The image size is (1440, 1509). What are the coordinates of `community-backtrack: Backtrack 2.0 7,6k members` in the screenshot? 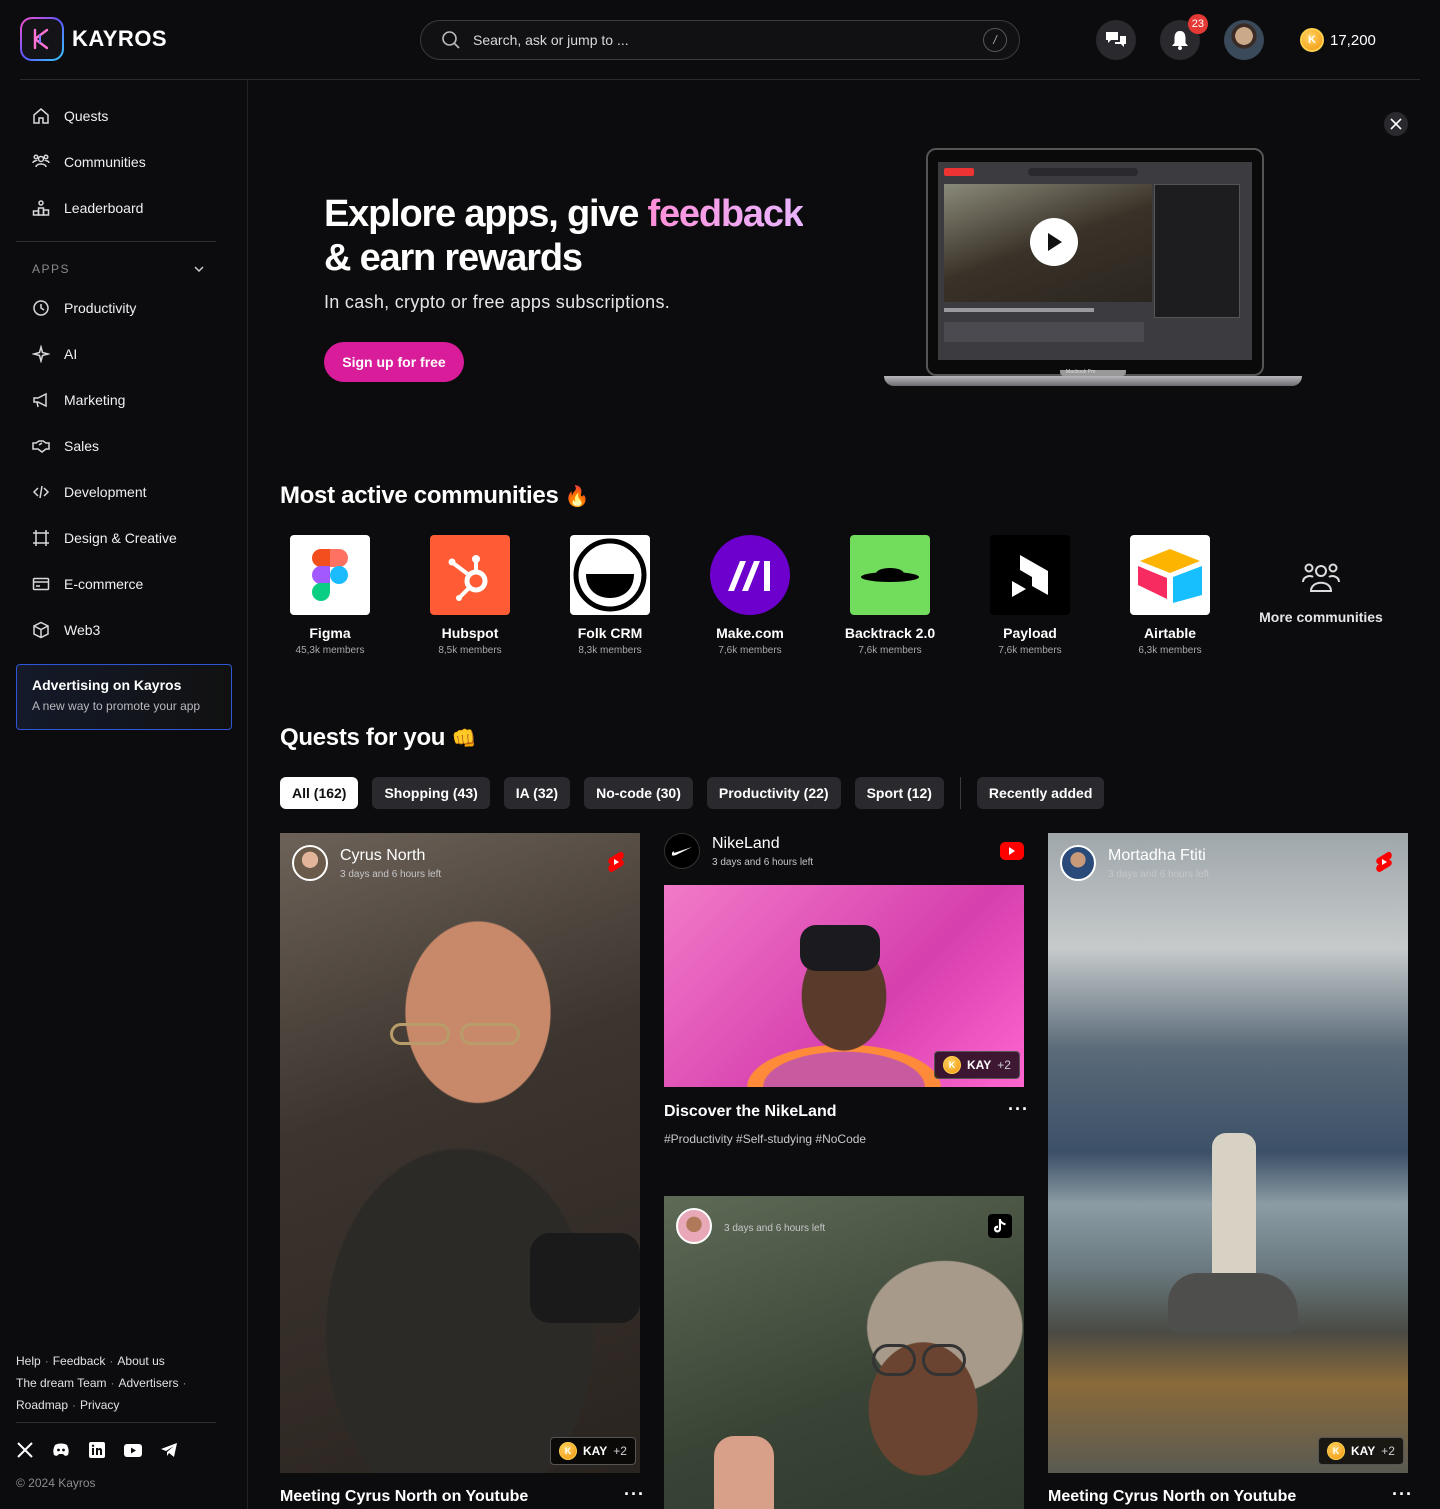 It's located at (890, 595).